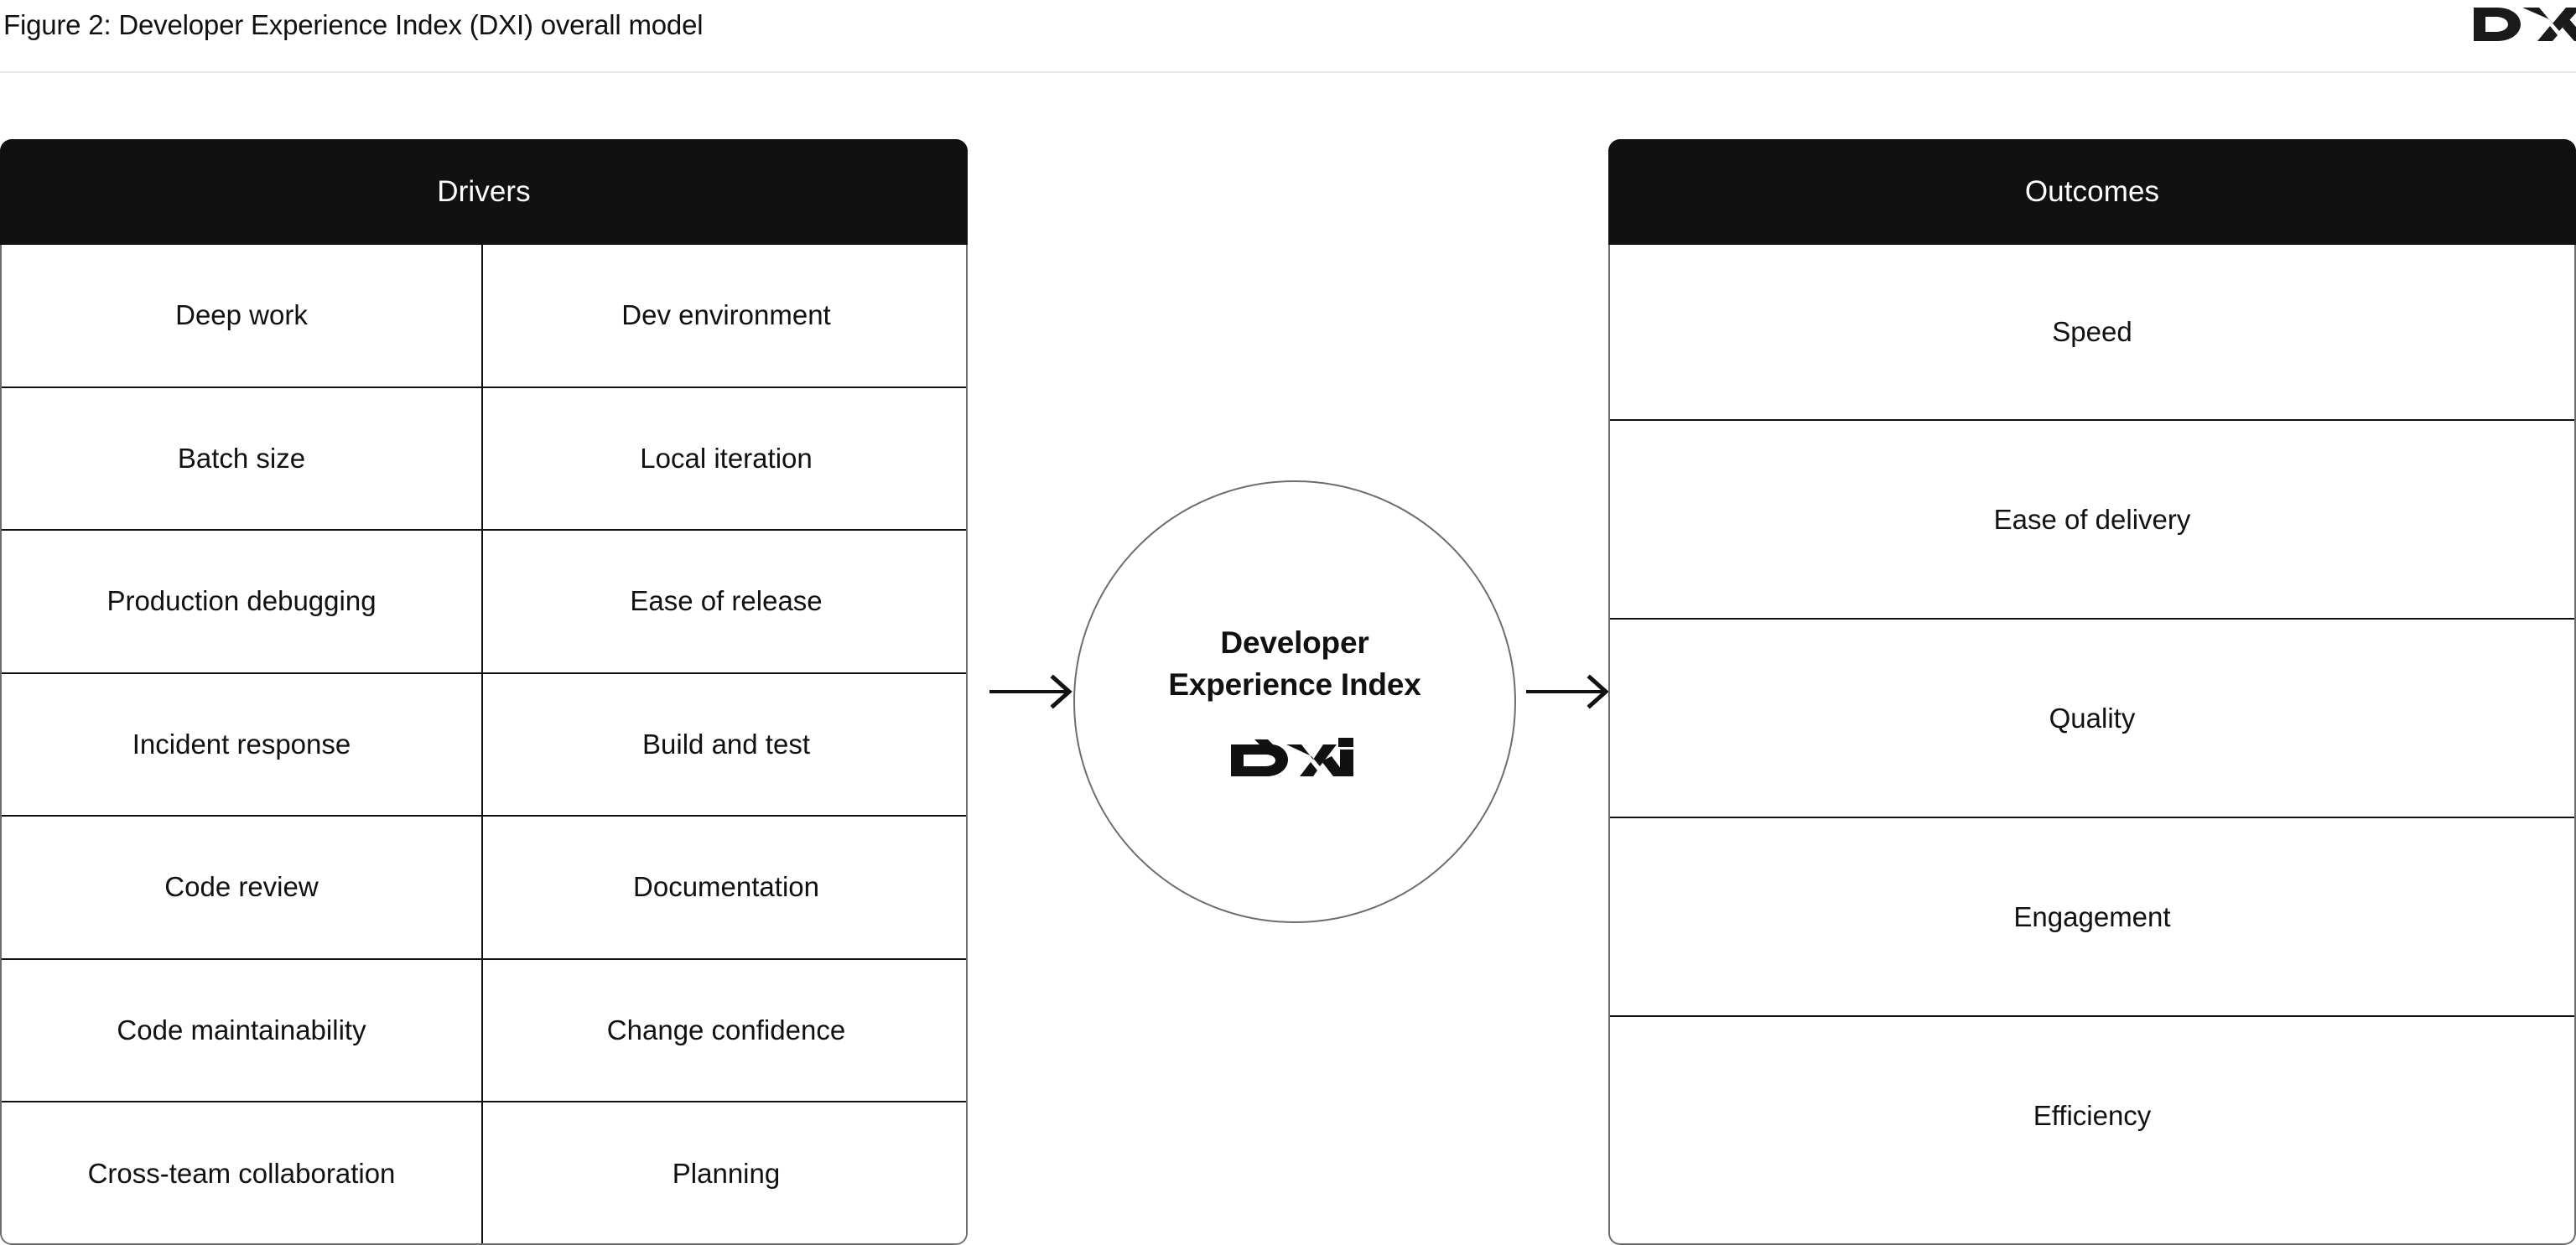  I want to click on driver-cell: Code review, so click(242, 888).